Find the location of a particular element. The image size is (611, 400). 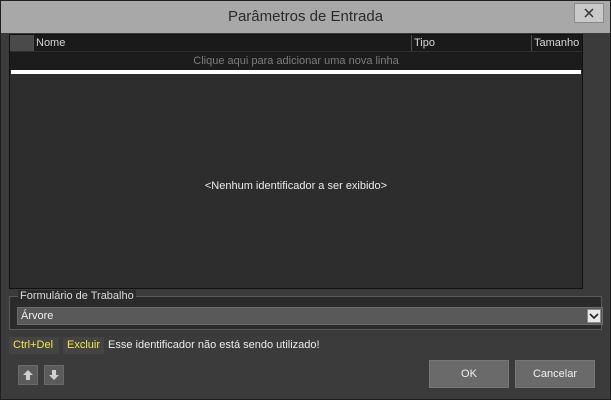

new-row-divider is located at coordinates (296, 72).